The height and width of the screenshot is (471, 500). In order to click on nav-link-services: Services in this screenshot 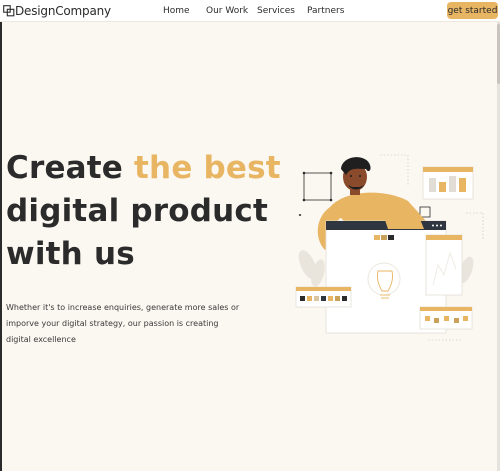, I will do `click(276, 11)`.